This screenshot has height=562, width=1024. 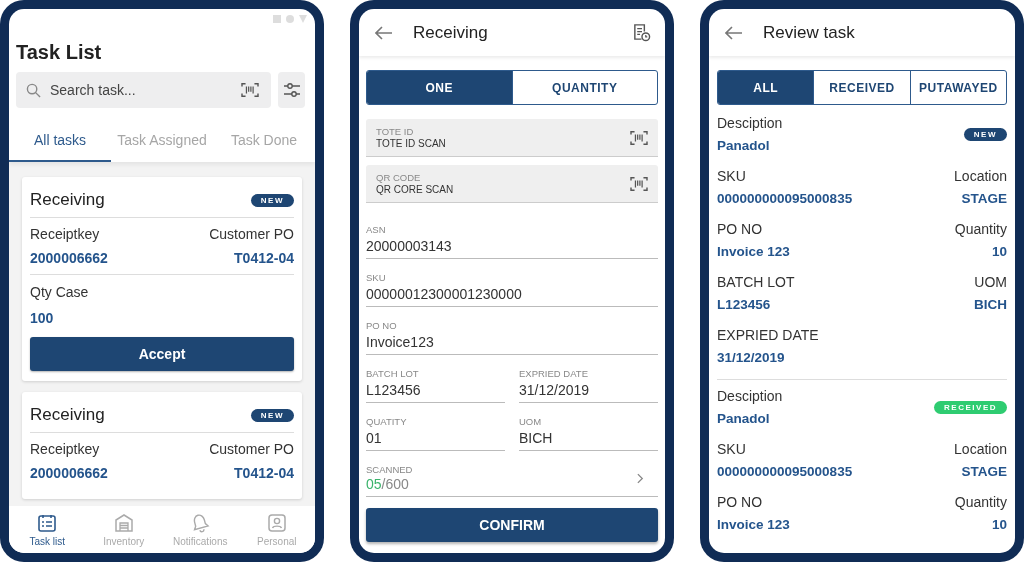 What do you see at coordinates (200, 522) in the screenshot?
I see `bell-icon` at bounding box center [200, 522].